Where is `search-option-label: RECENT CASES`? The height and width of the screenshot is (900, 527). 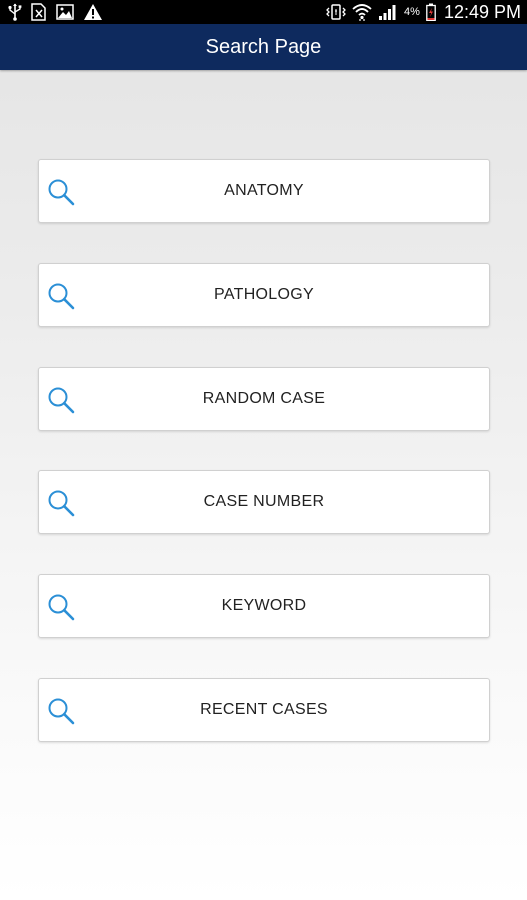 search-option-label: RECENT CASES is located at coordinates (264, 709).